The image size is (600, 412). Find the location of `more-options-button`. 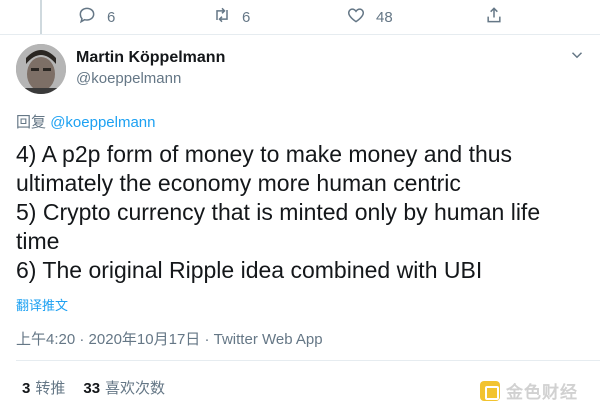

more-options-button is located at coordinates (577, 55).